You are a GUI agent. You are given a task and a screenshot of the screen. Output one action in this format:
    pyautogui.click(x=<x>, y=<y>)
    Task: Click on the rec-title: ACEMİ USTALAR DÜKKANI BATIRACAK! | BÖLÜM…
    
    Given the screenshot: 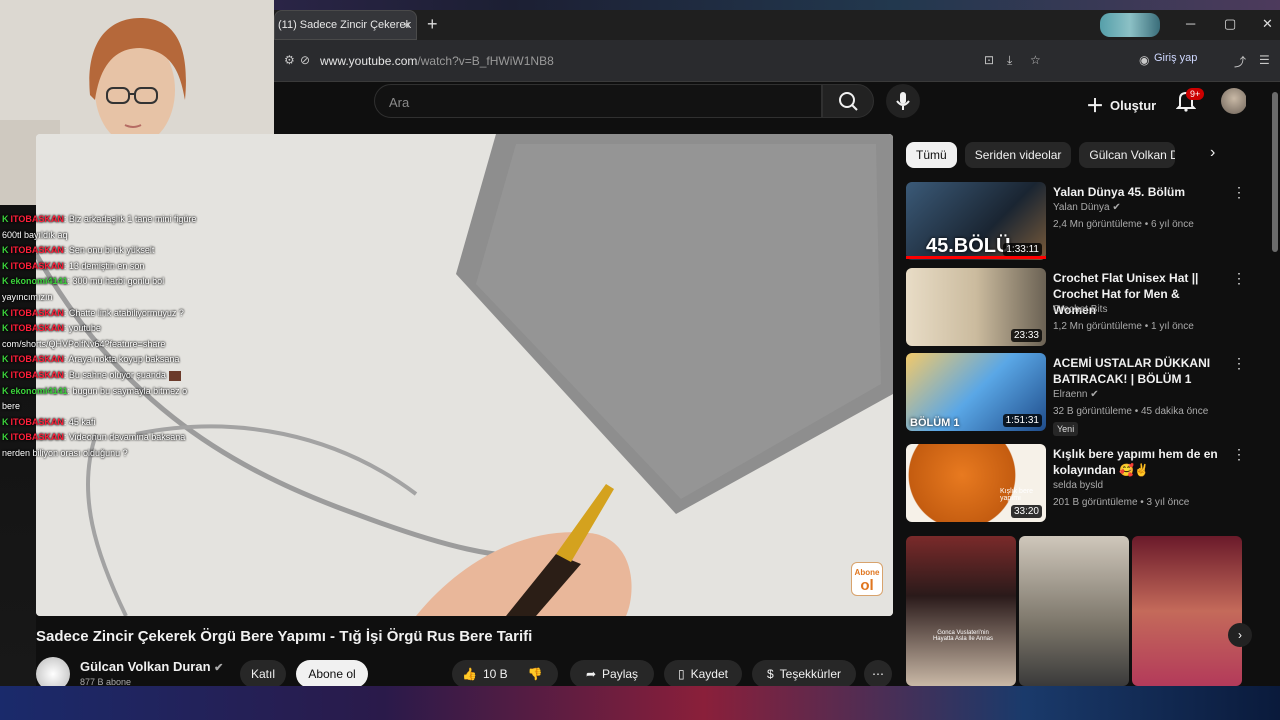 What is the action you would take?
    pyautogui.click(x=1132, y=371)
    